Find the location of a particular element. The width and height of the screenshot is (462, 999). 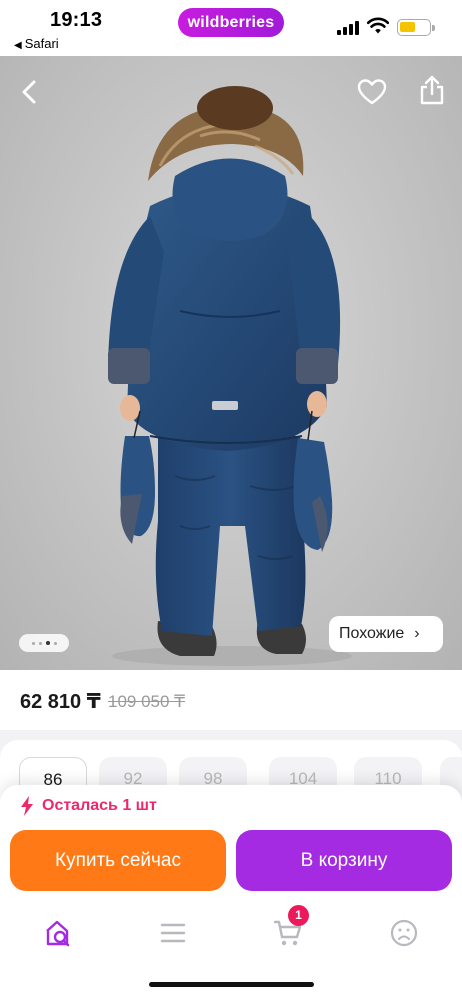

status-time: 19:13 is located at coordinates (76, 20).